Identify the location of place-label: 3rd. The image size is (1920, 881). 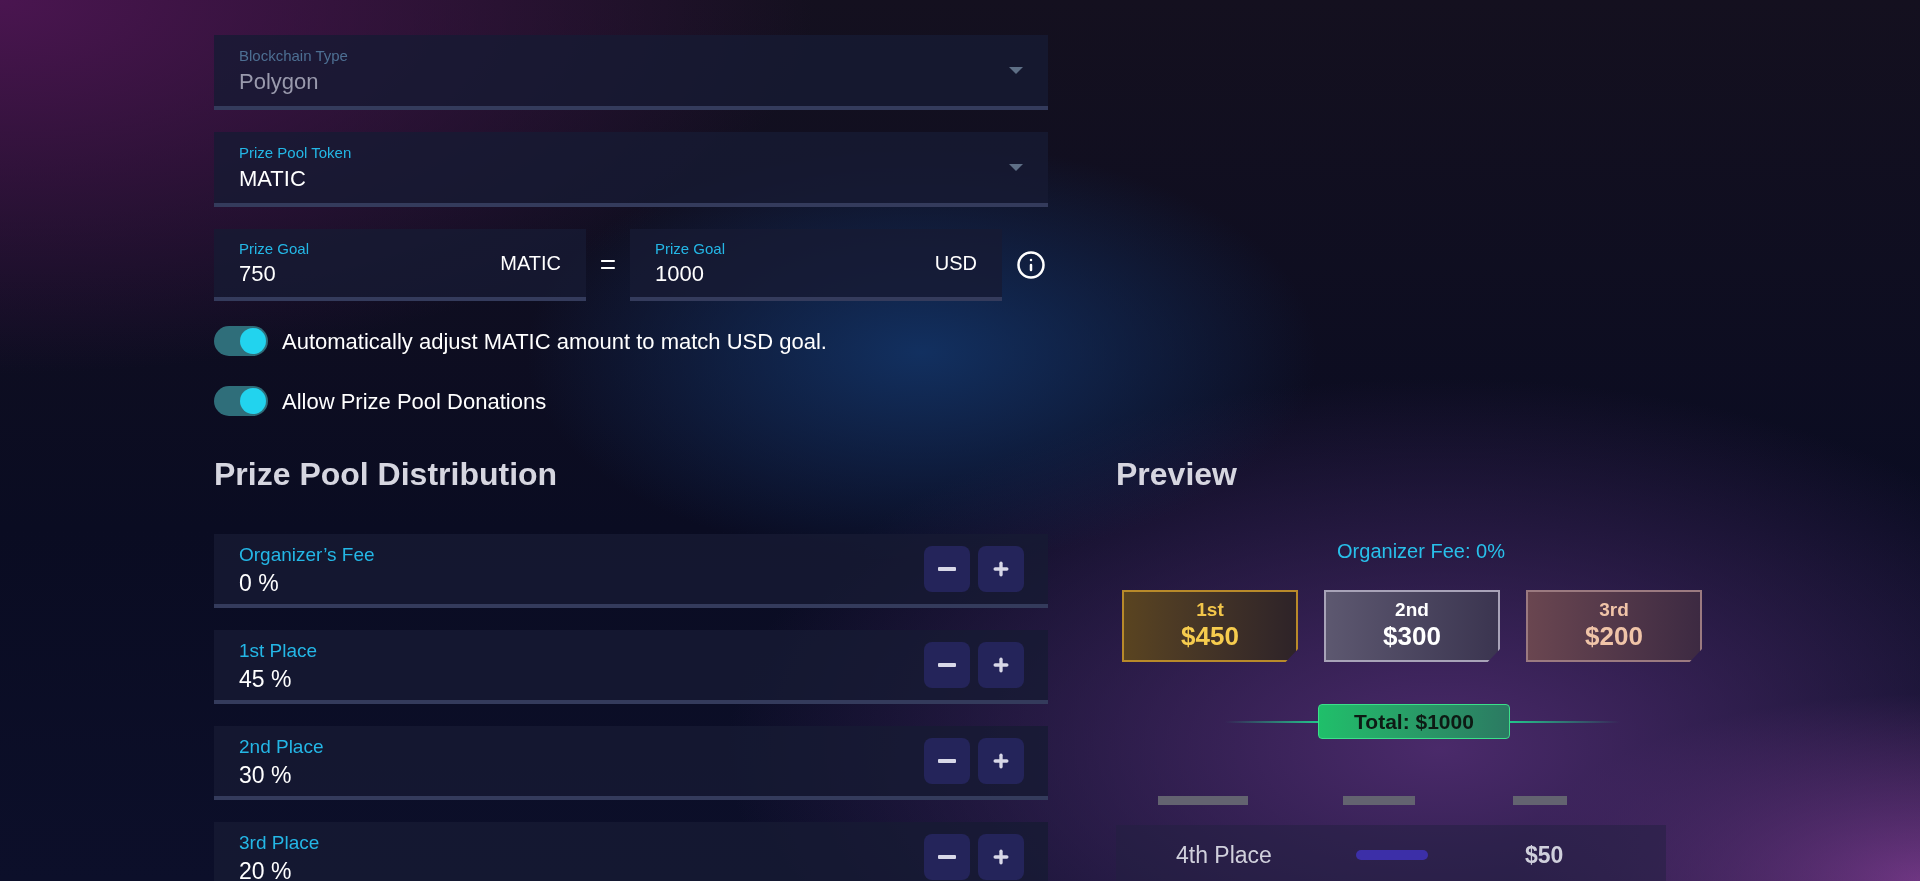
(1614, 610).